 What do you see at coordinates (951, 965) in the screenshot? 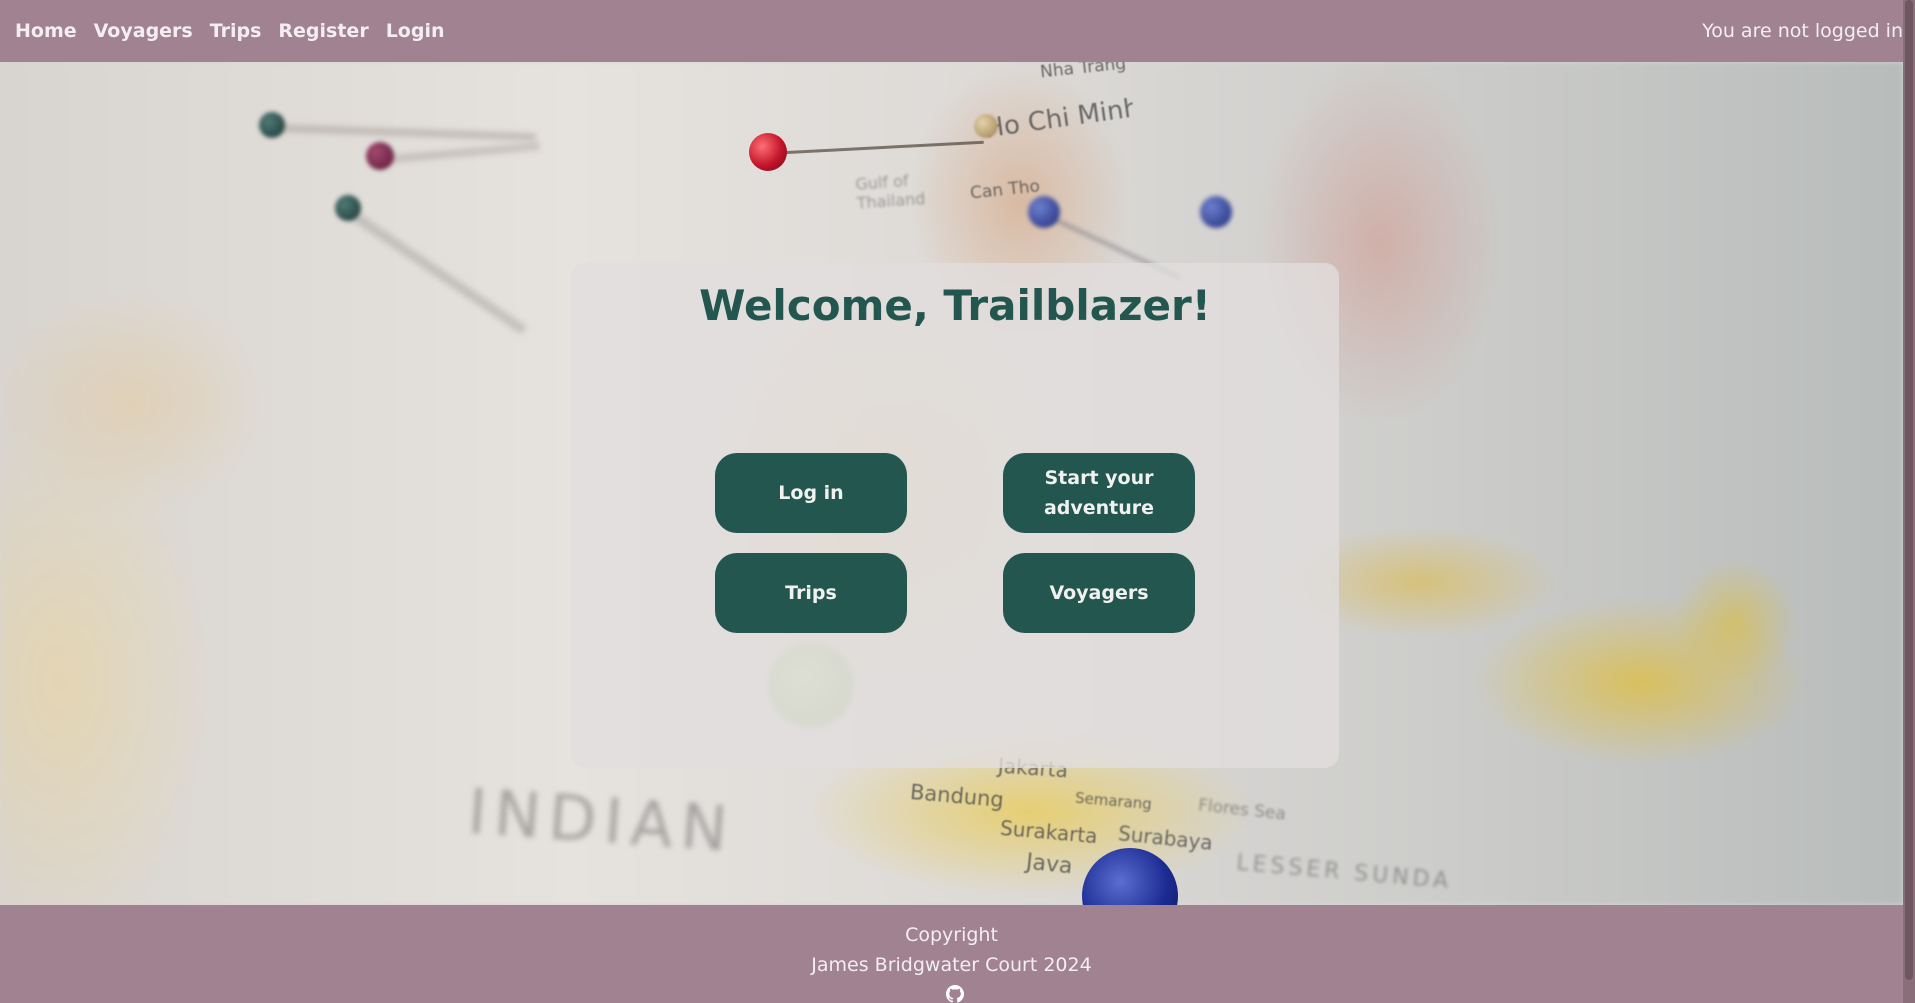
I see `footer-author: James Bridgwater Court 2024` at bounding box center [951, 965].